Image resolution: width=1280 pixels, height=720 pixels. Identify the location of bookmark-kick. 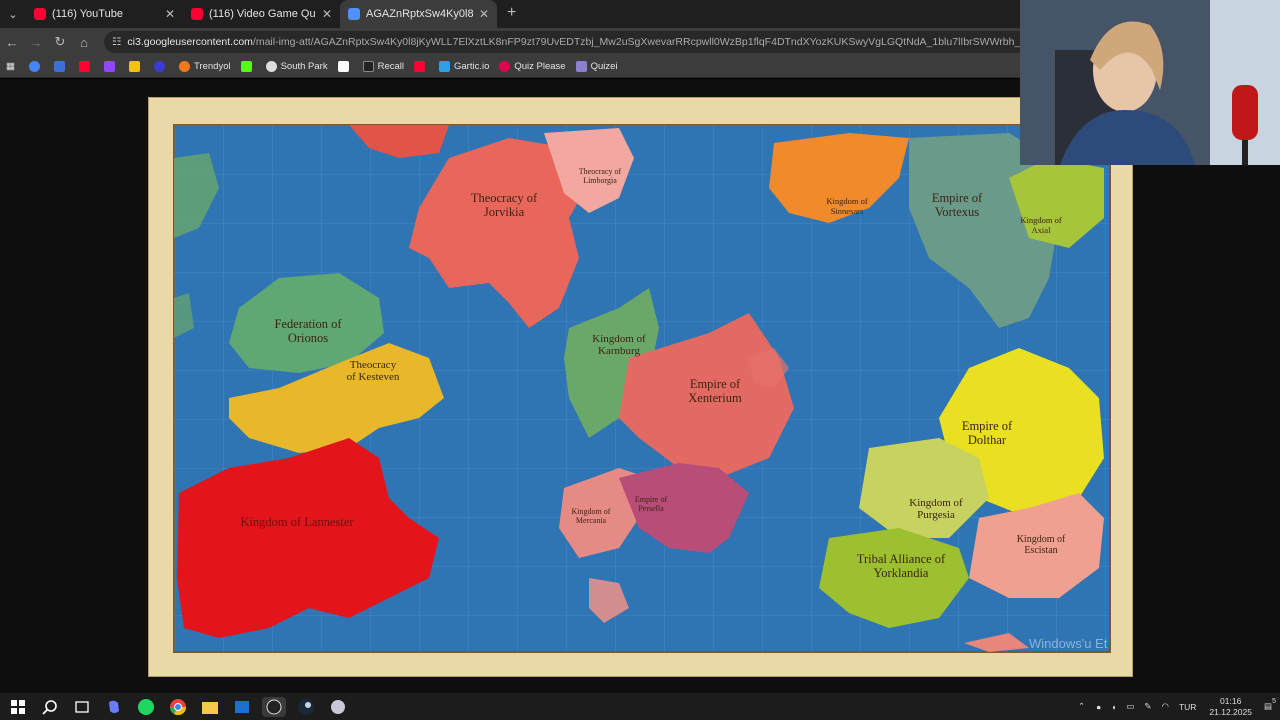
(248, 66).